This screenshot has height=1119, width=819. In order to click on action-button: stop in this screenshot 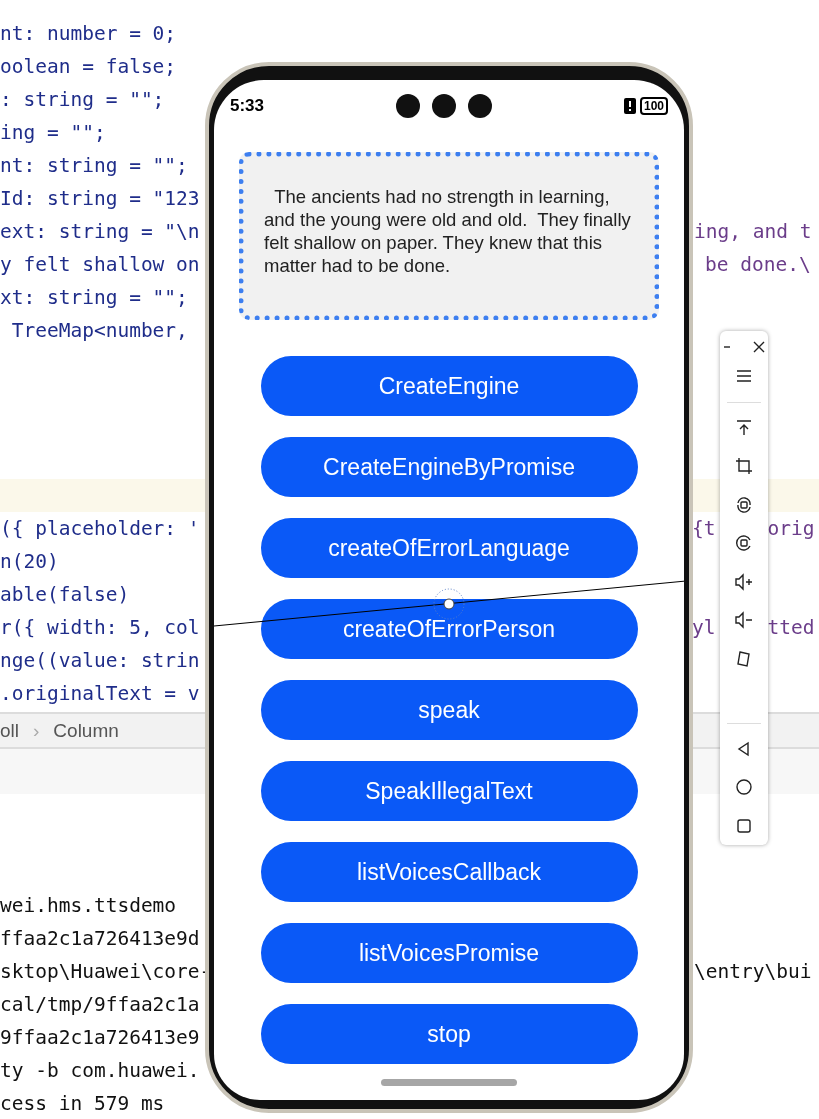, I will do `click(449, 1034)`.